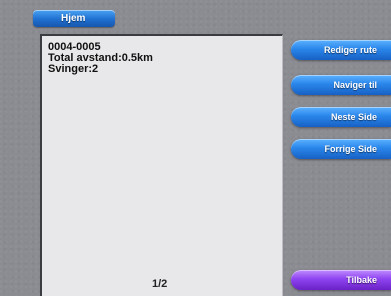  I want to click on route-info: 0004-0005 Total avstand:0.5km Svinger:2, so click(100, 58).